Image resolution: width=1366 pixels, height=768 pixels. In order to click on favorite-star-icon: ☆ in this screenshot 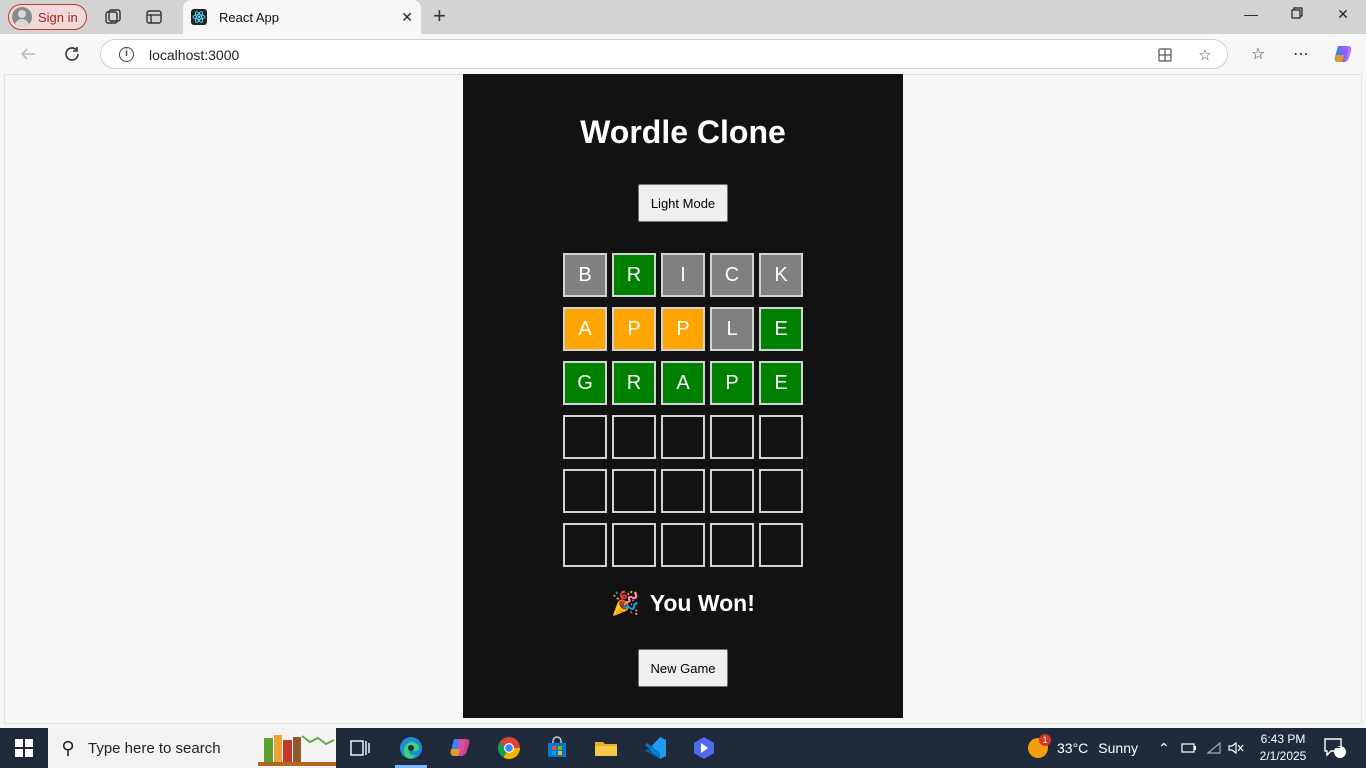, I will do `click(1205, 55)`.